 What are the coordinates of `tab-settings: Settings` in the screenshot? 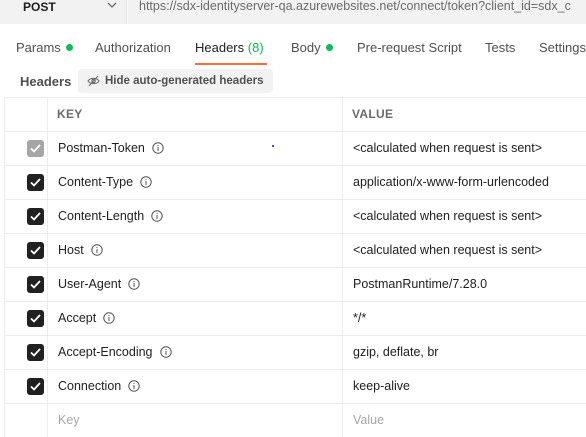 It's located at (562, 47).